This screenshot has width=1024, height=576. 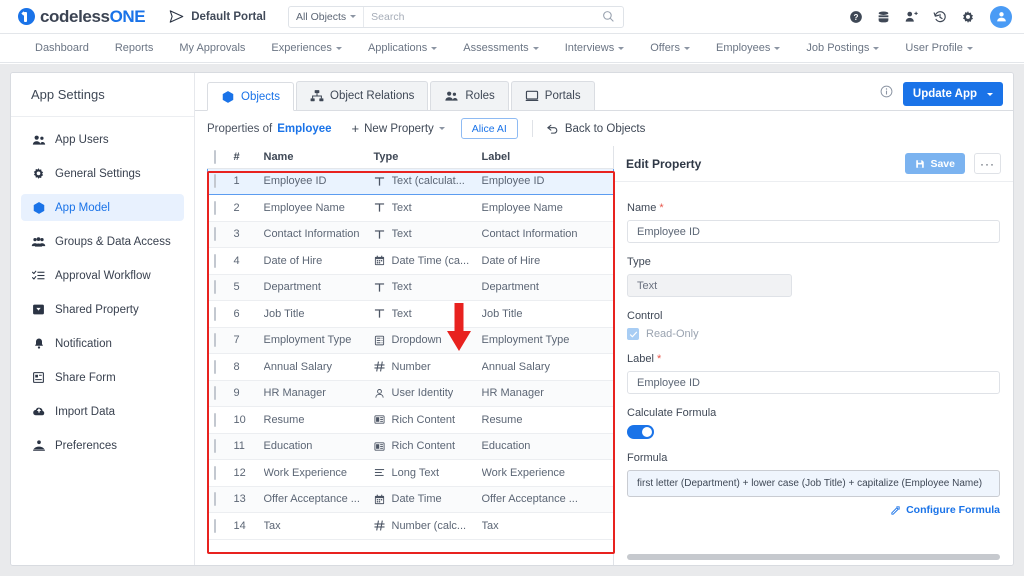 I want to click on row-flag-cell, so click(x=601, y=526).